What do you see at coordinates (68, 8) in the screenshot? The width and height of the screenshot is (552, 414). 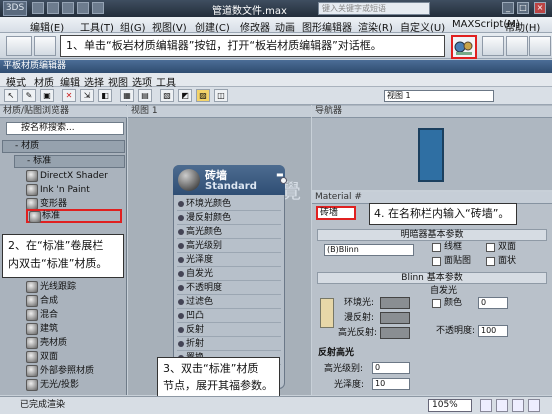 I see `save-file-icon` at bounding box center [68, 8].